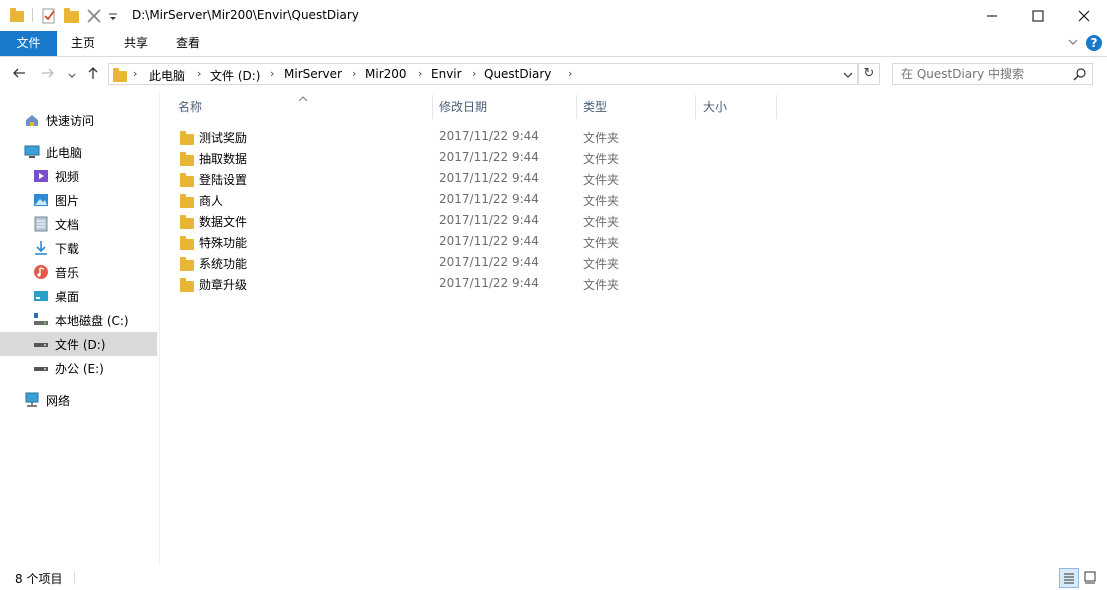 The width and height of the screenshot is (1107, 590). What do you see at coordinates (1091, 578) in the screenshot?
I see `large-icons-view-button` at bounding box center [1091, 578].